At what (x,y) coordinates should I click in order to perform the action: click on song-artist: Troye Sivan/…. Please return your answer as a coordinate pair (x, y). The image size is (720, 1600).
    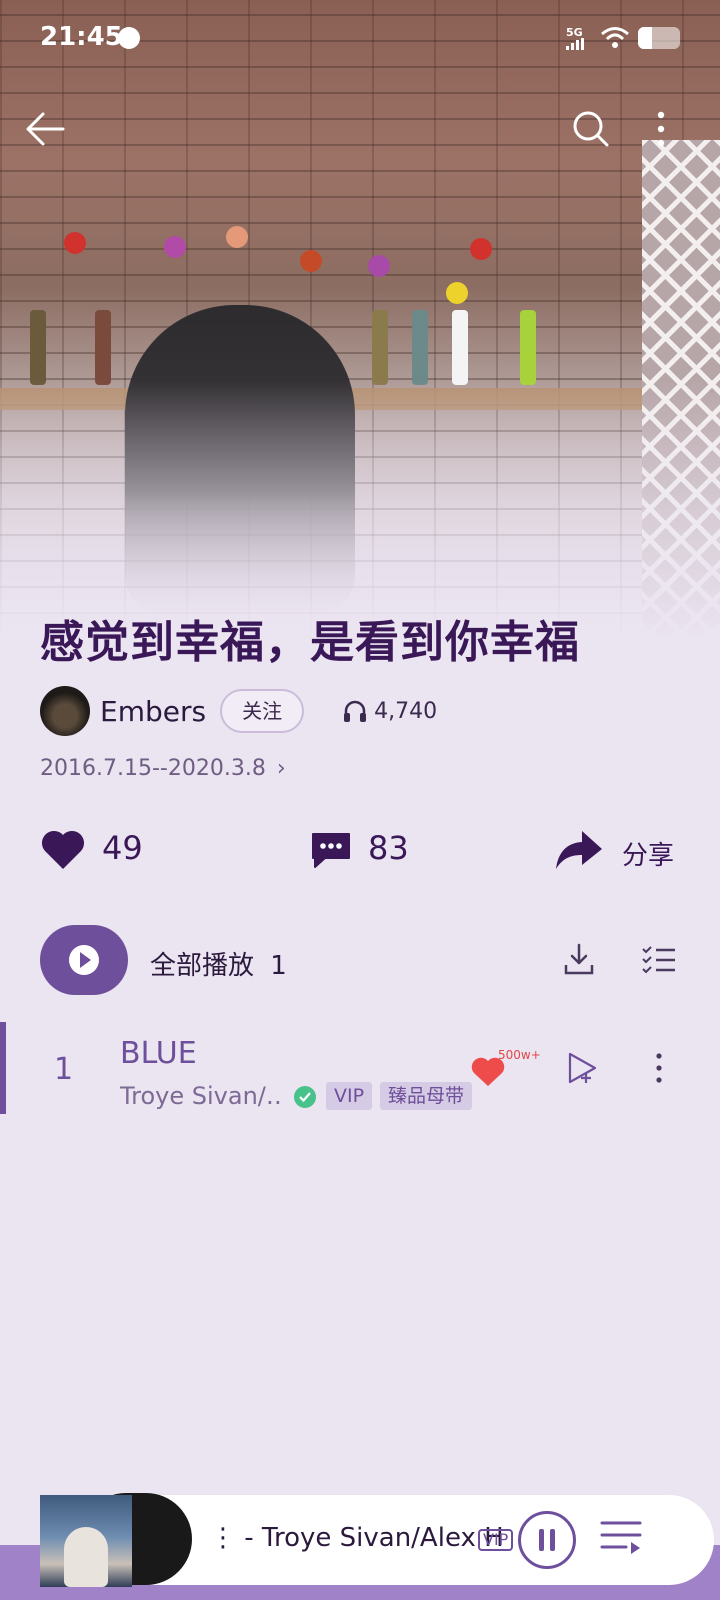
    Looking at the image, I should click on (201, 1096).